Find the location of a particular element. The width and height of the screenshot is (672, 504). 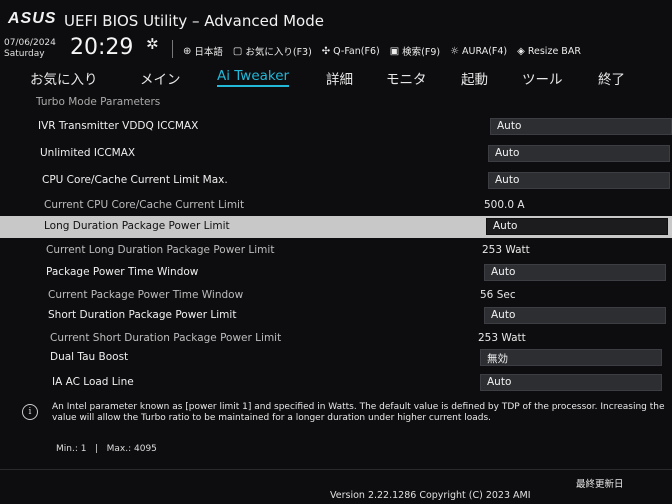

fan-icon: ✣ is located at coordinates (326, 51).